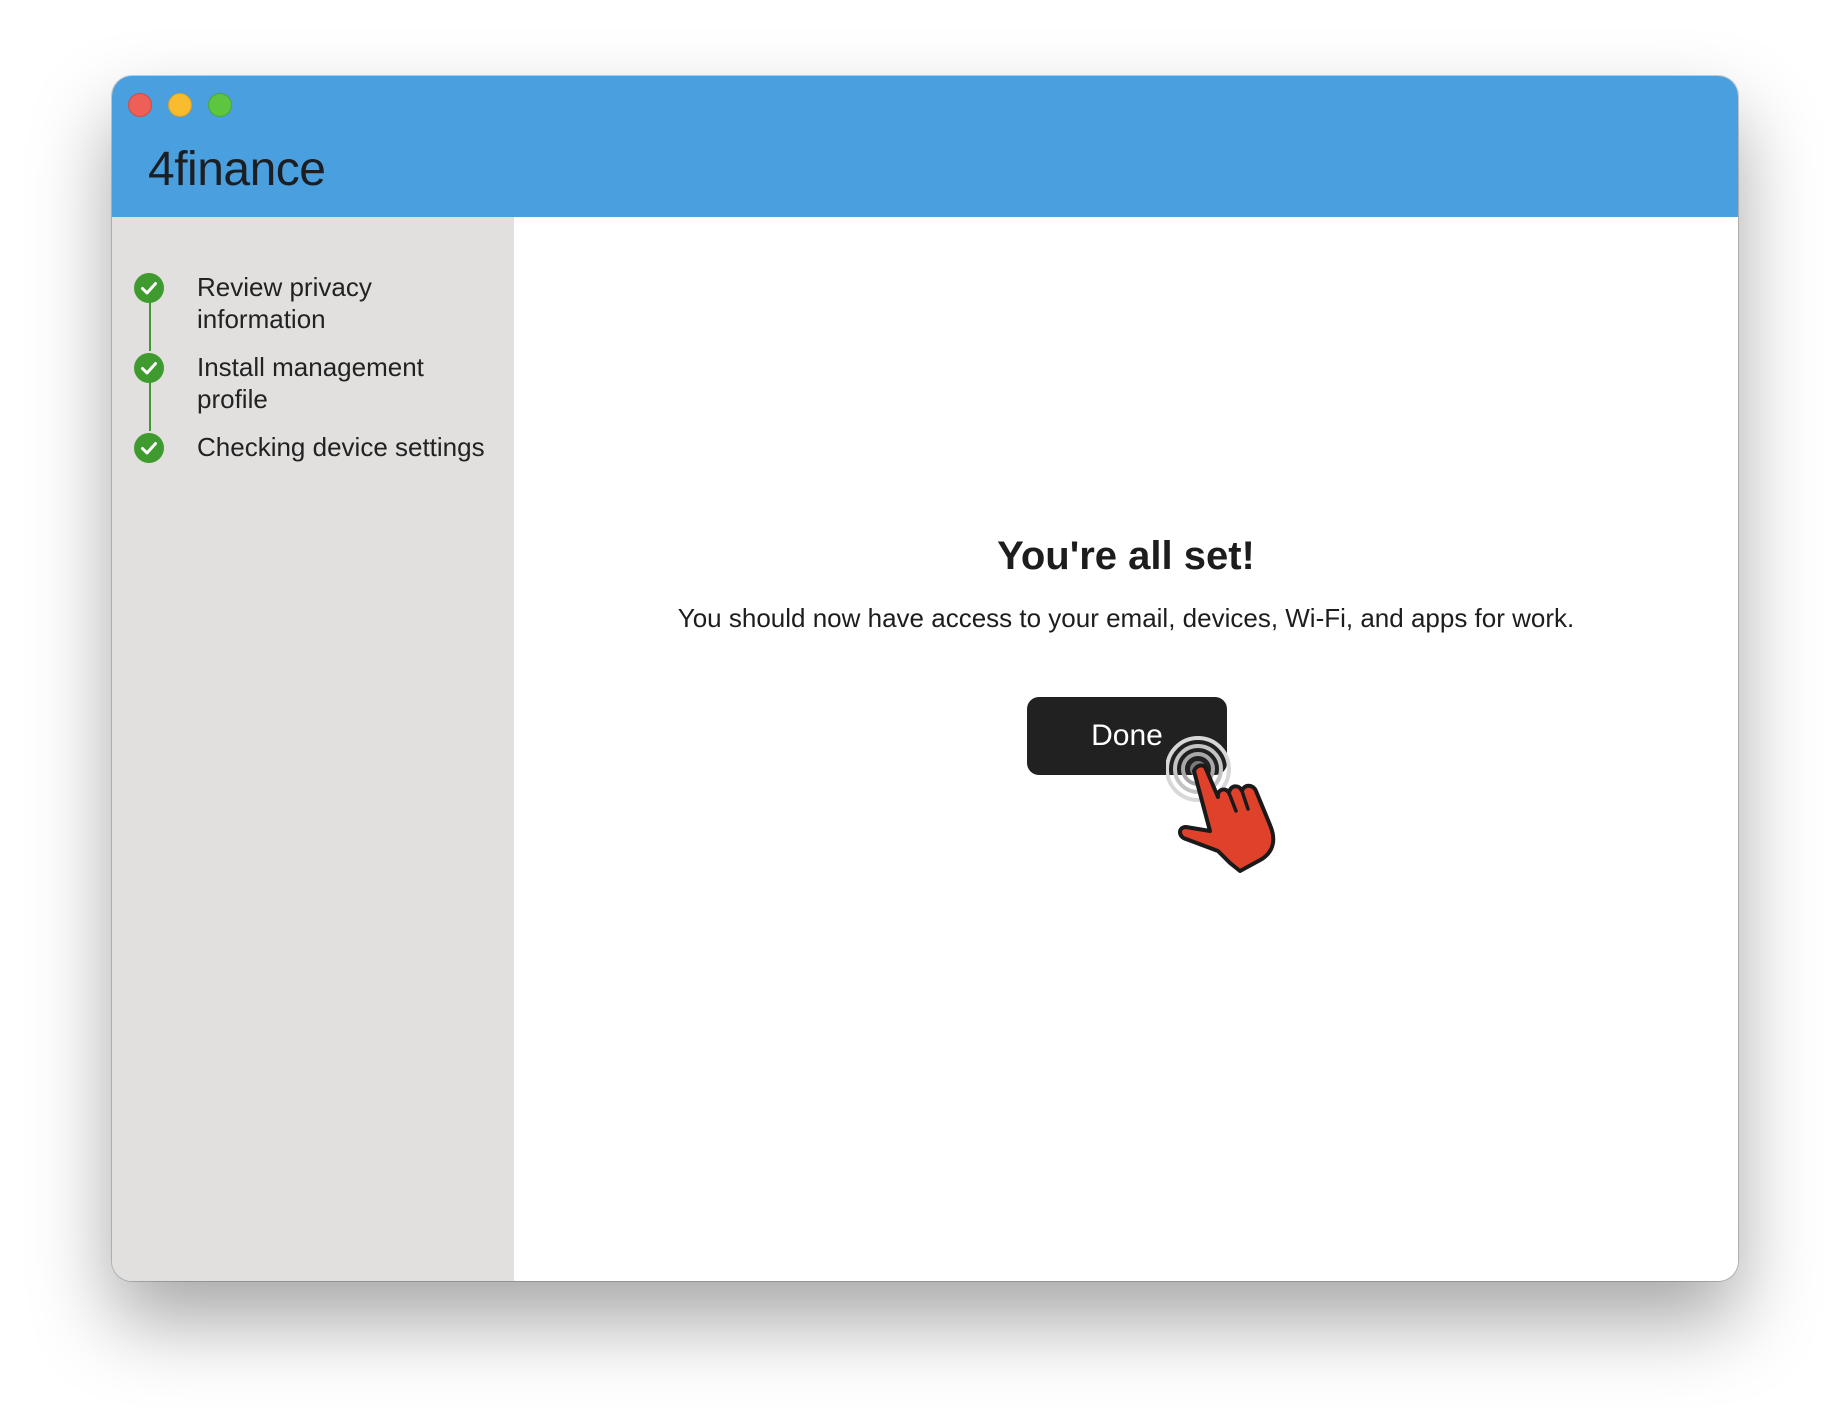 Image resolution: width=1842 pixels, height=1424 pixels. What do you see at coordinates (140, 105) in the screenshot?
I see `close-window-button` at bounding box center [140, 105].